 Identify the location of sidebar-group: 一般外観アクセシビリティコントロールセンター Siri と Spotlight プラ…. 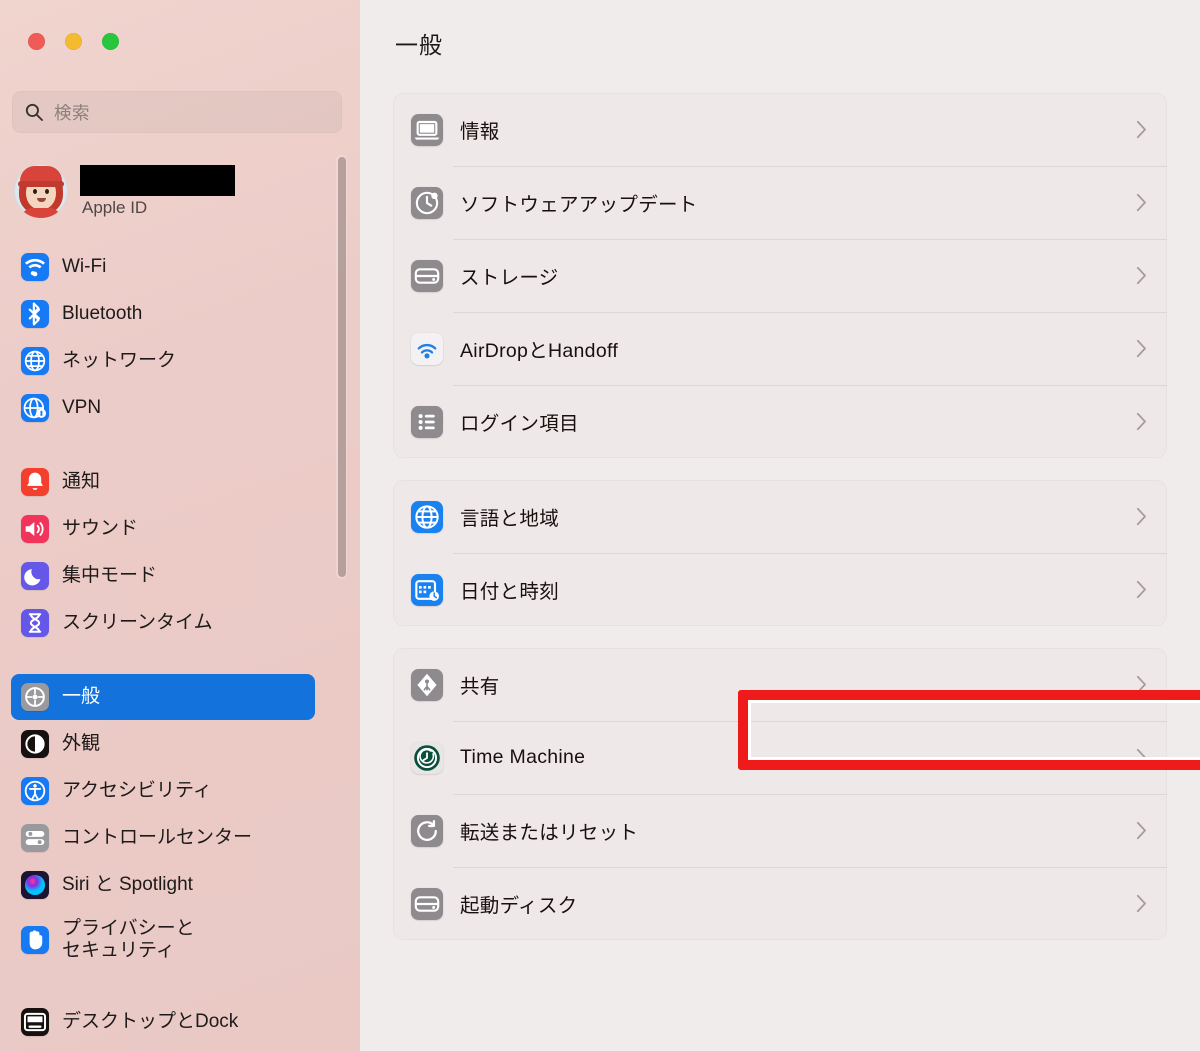
(180, 822).